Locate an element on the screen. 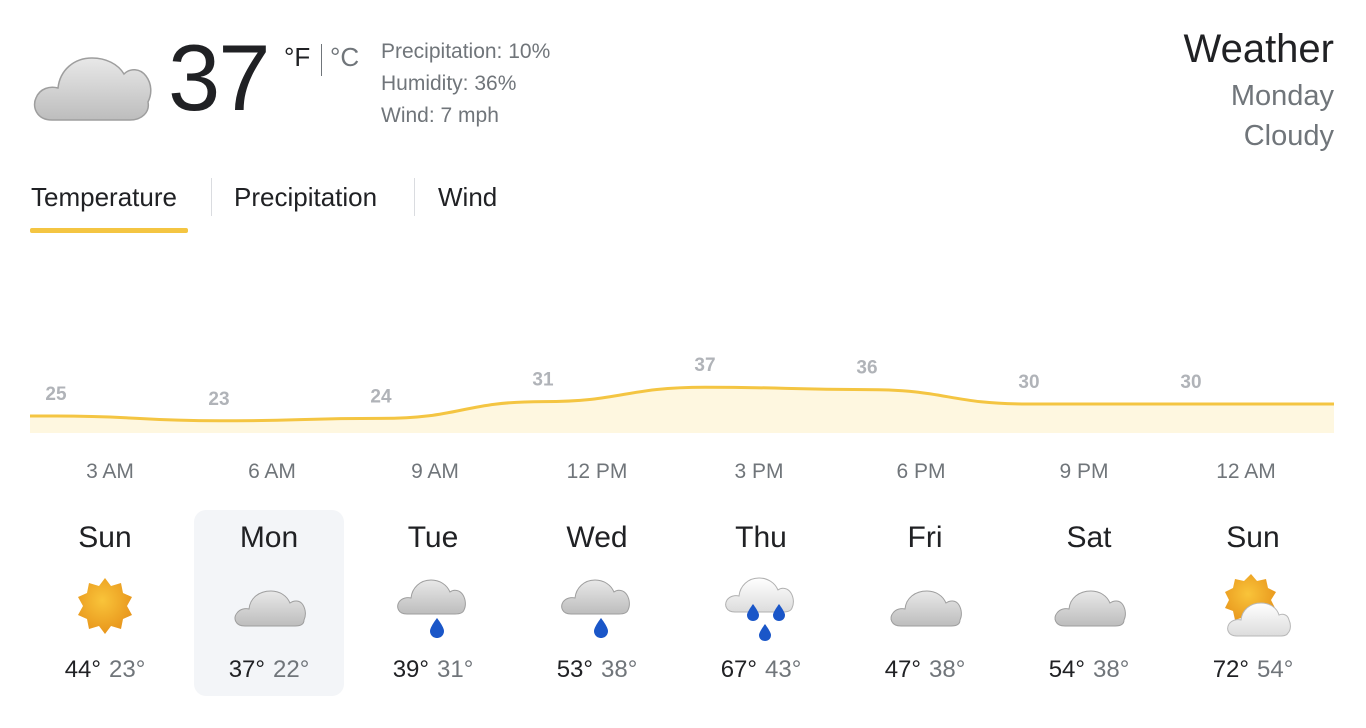 The width and height of the screenshot is (1366, 728). time-label: 12 AM is located at coordinates (1246, 471).